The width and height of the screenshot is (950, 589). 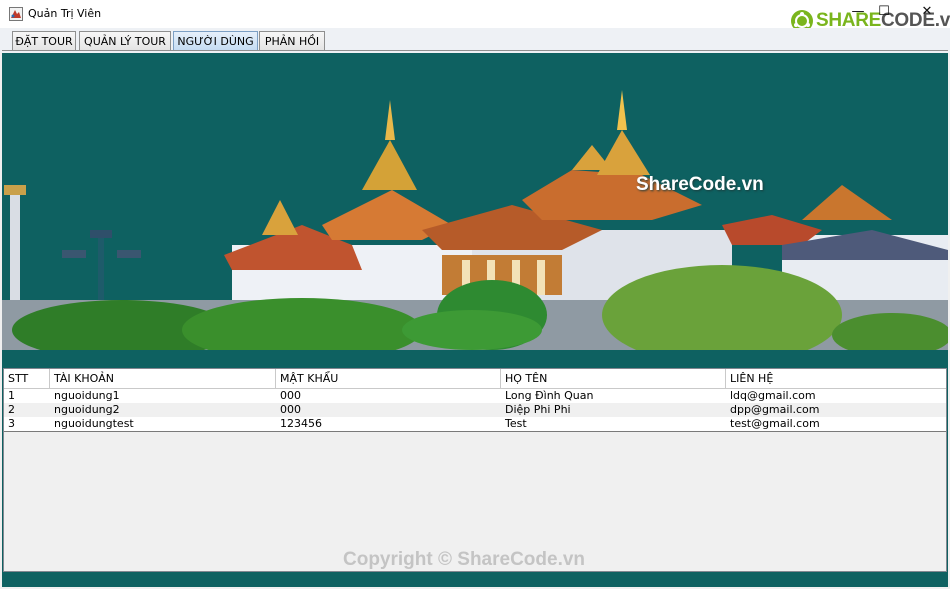 What do you see at coordinates (388, 378) in the screenshot?
I see `column-header-password: MẬT KHẨU` at bounding box center [388, 378].